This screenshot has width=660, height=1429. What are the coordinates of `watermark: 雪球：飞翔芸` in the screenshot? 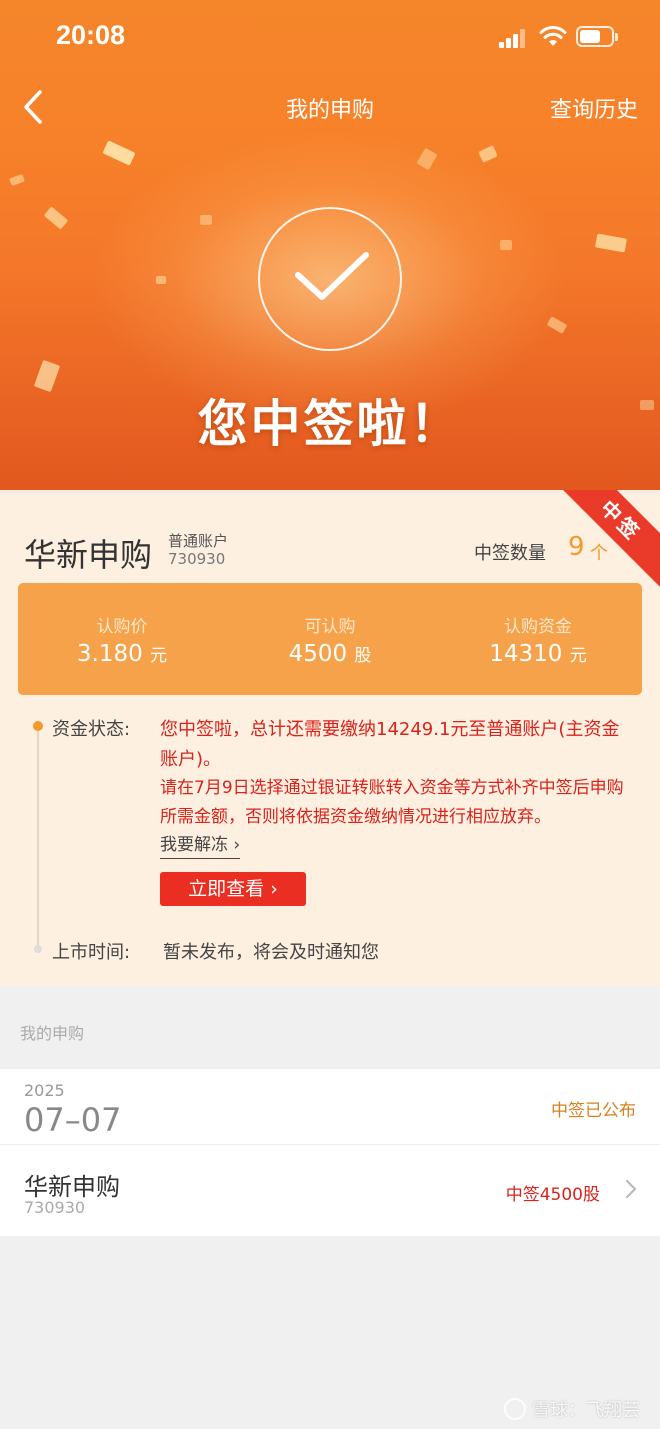 It's located at (572, 1409).